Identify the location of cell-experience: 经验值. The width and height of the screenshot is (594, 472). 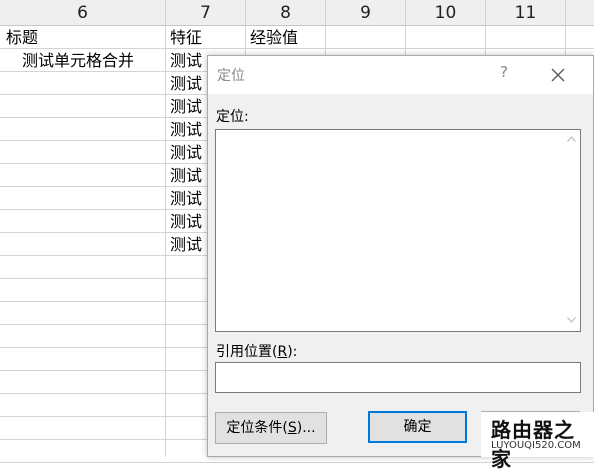
(274, 37).